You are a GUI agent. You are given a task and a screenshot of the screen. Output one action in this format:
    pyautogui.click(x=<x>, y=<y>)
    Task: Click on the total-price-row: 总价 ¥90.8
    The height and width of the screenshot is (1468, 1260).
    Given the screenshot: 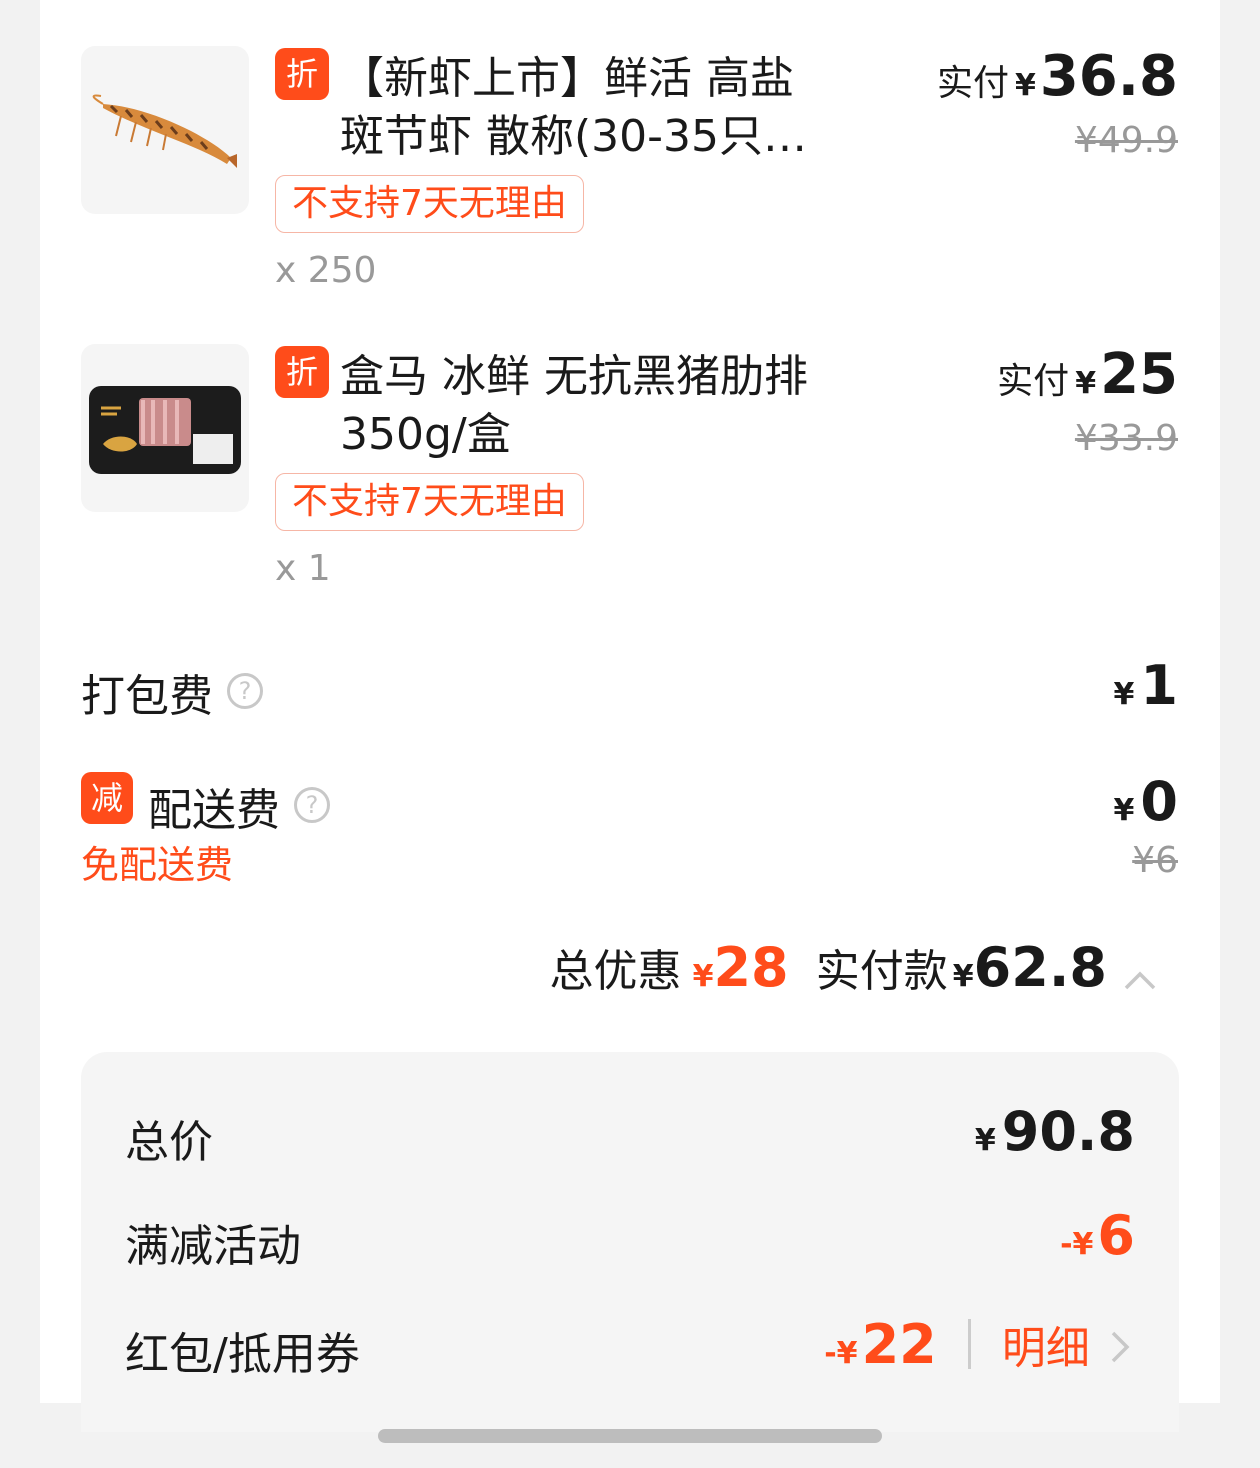 What is the action you would take?
    pyautogui.click(x=630, y=1134)
    